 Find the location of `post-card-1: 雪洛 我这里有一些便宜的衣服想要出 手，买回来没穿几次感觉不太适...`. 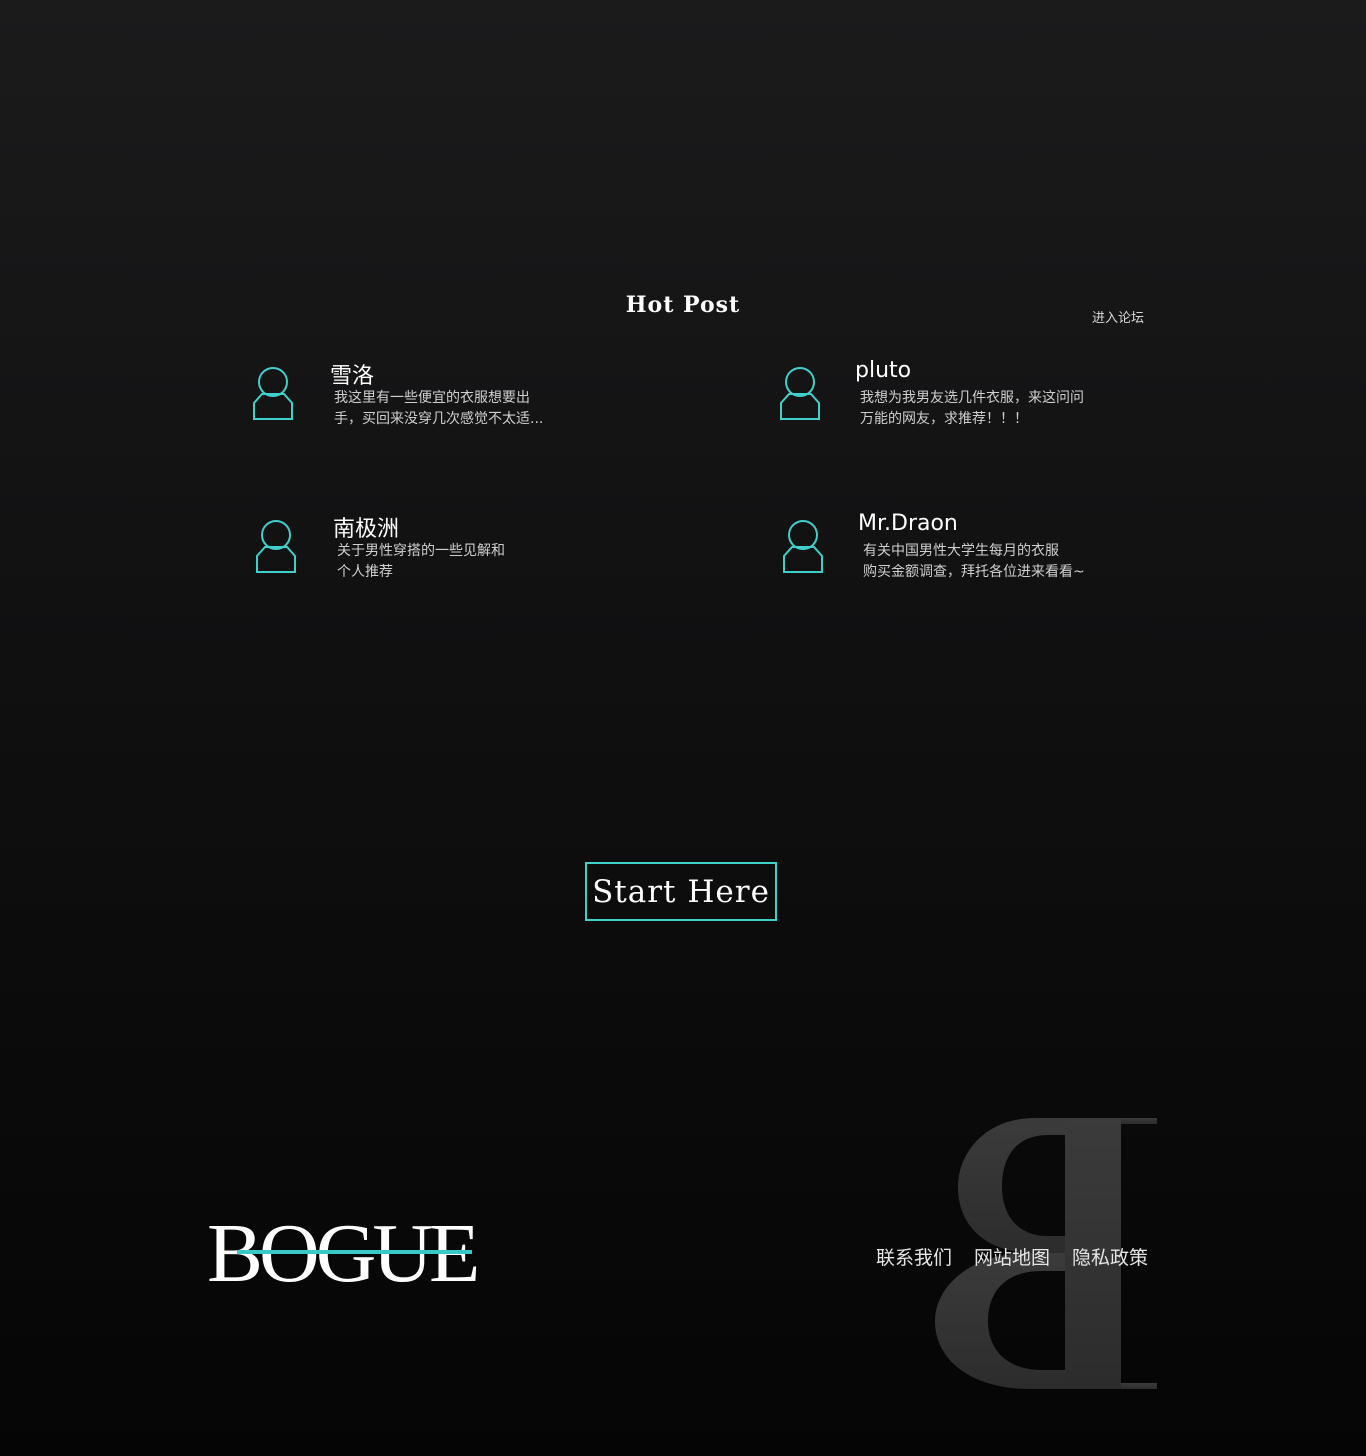

post-card-1: 雪洛 我这里有一些便宜的衣服想要出 手，买回来没穿几次感觉不太适... is located at coordinates (462, 403).